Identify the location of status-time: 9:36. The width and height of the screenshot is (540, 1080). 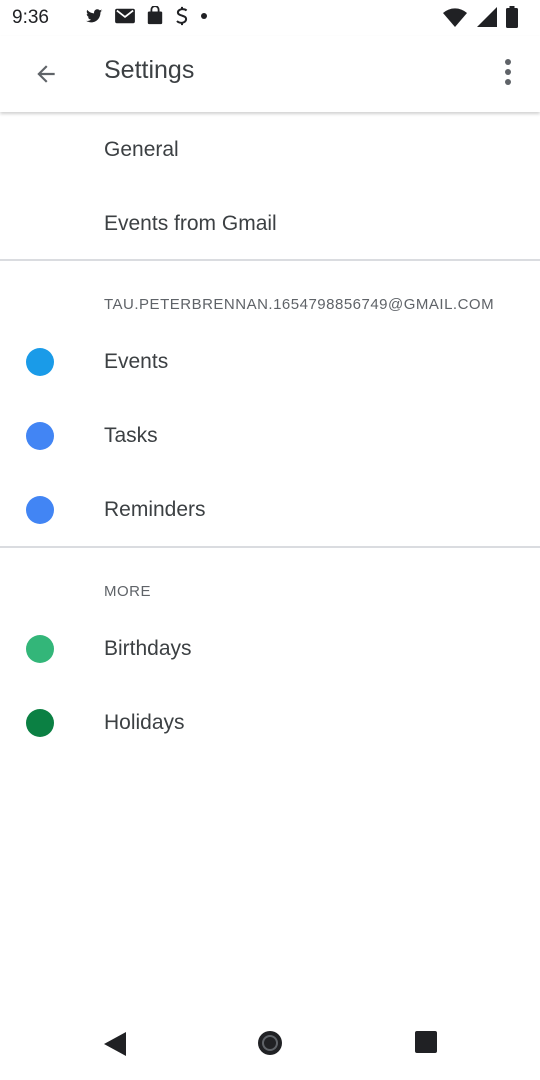
(30, 17).